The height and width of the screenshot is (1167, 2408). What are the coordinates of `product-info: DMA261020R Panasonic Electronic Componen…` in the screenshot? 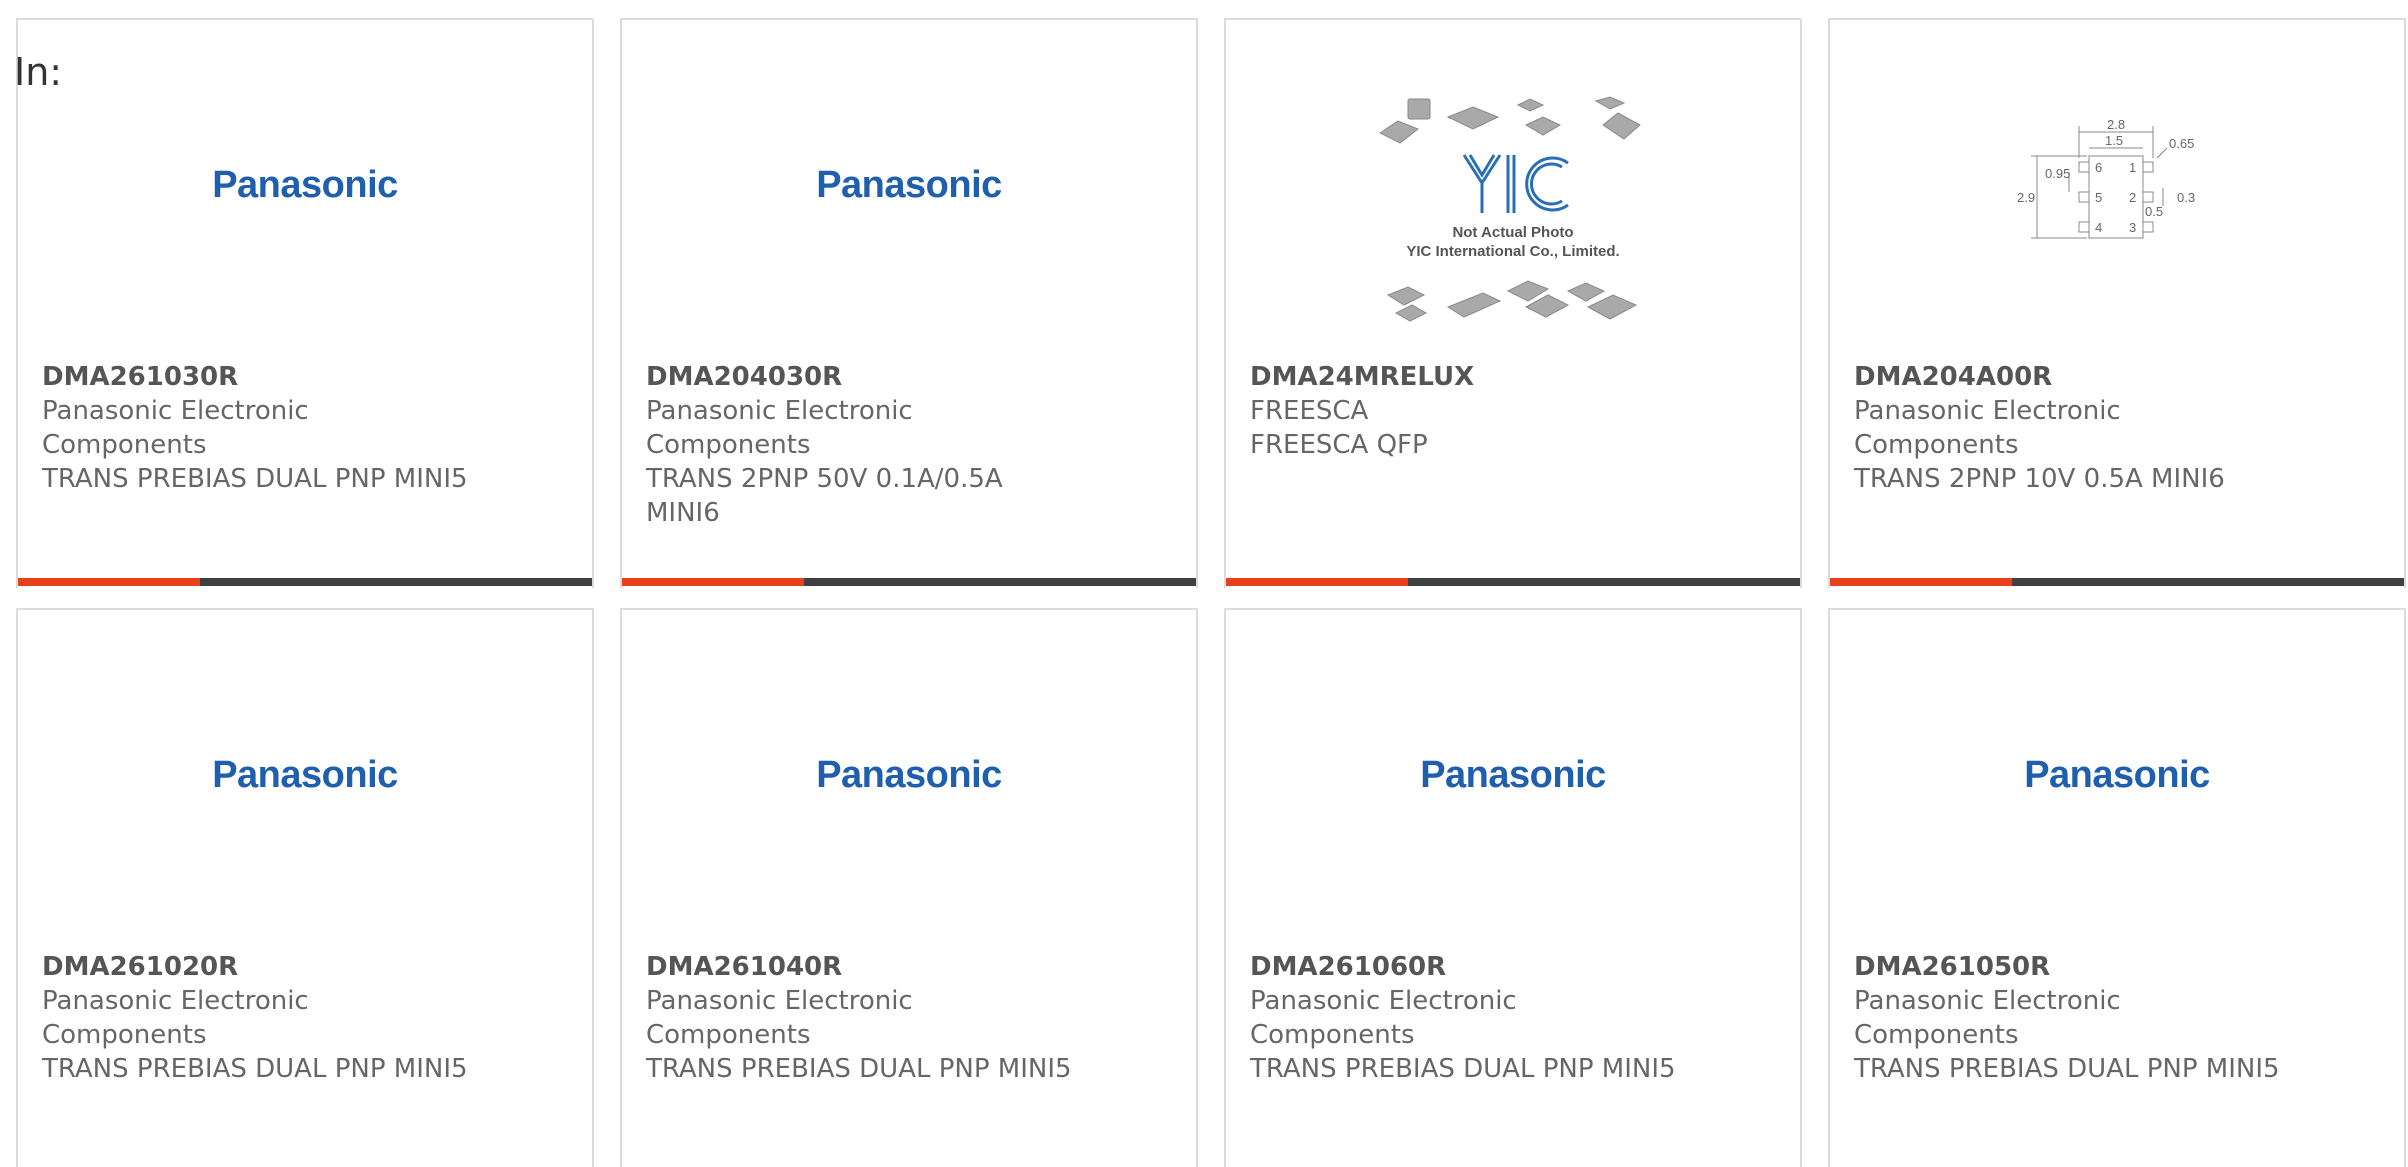 It's located at (307, 1018).